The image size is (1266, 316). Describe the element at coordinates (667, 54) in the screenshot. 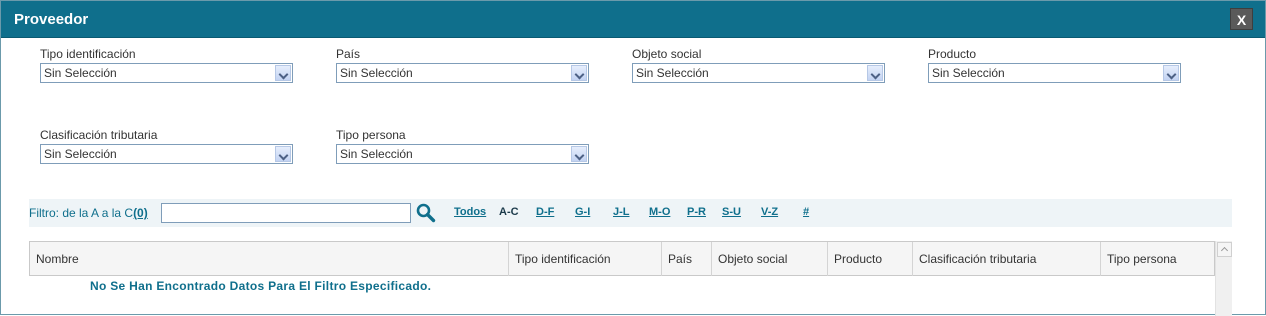

I see `filter-label: Objeto social` at that location.